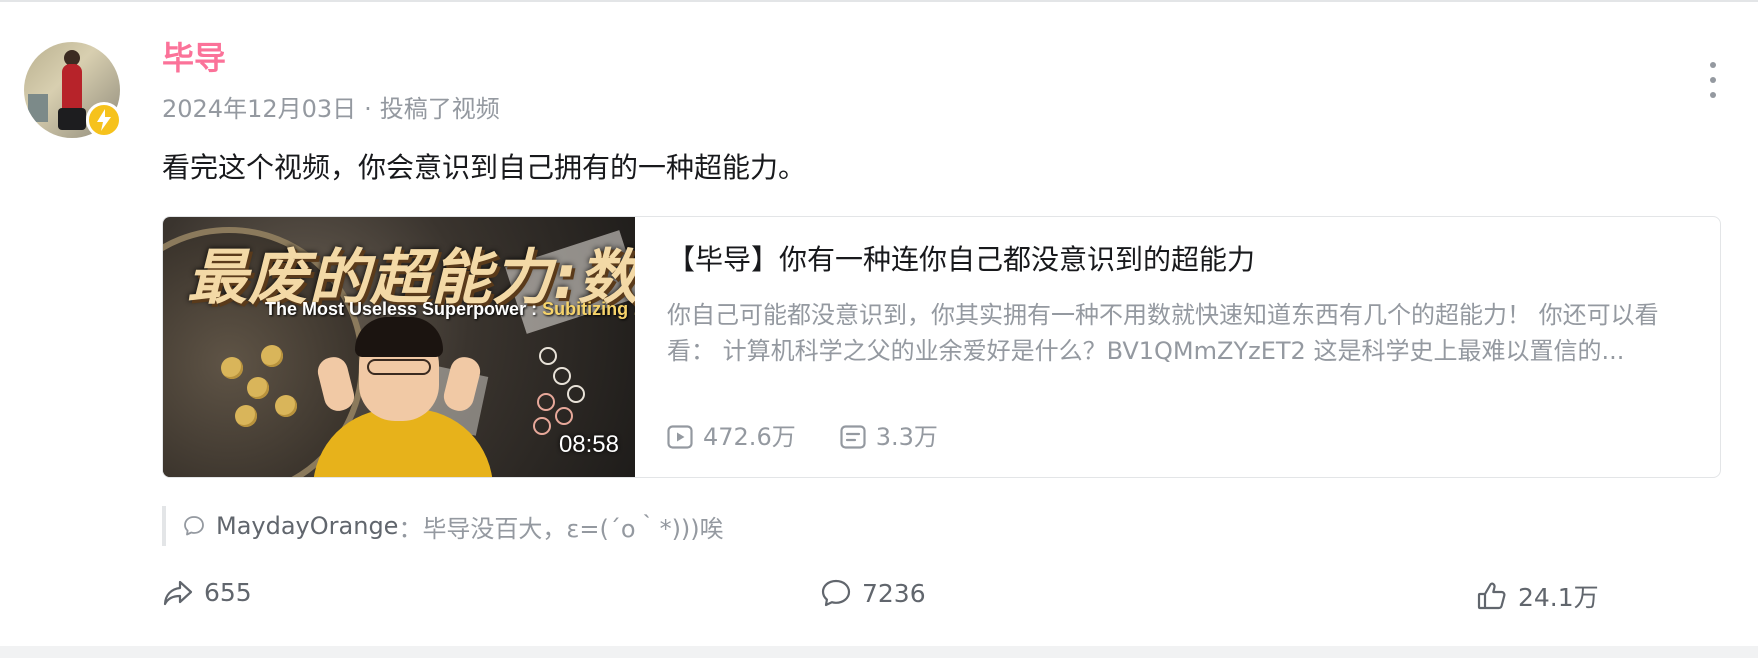 The image size is (1758, 658). I want to click on bottom-divider, so click(879, 652).